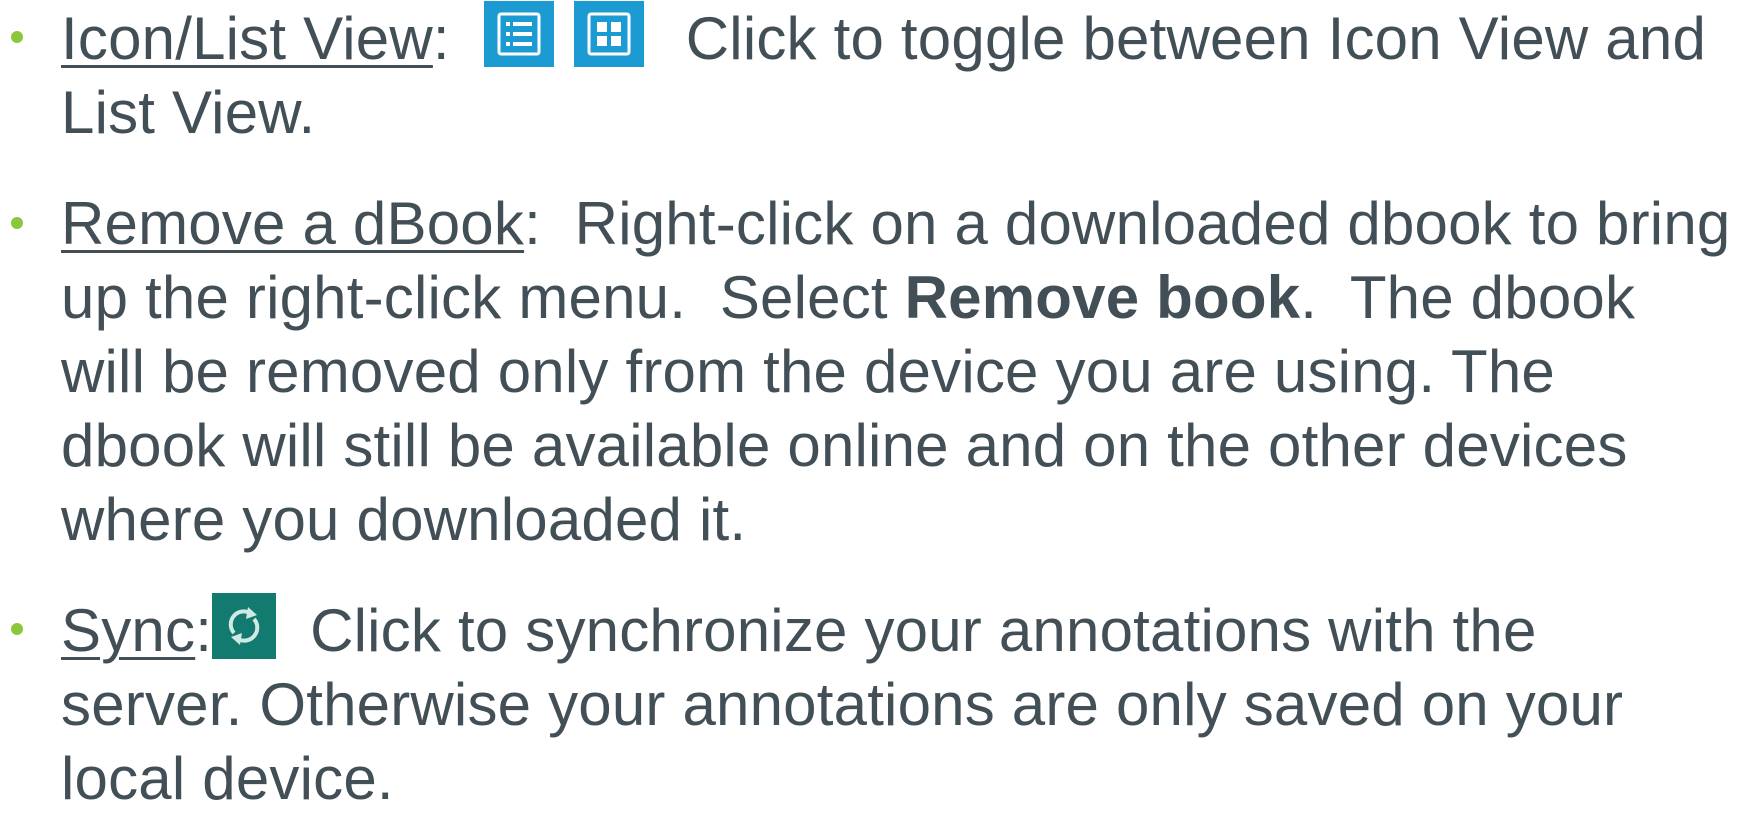 Image resolution: width=1739 pixels, height=816 pixels. Describe the element at coordinates (518, 34) in the screenshot. I see `list-view-icon` at that location.